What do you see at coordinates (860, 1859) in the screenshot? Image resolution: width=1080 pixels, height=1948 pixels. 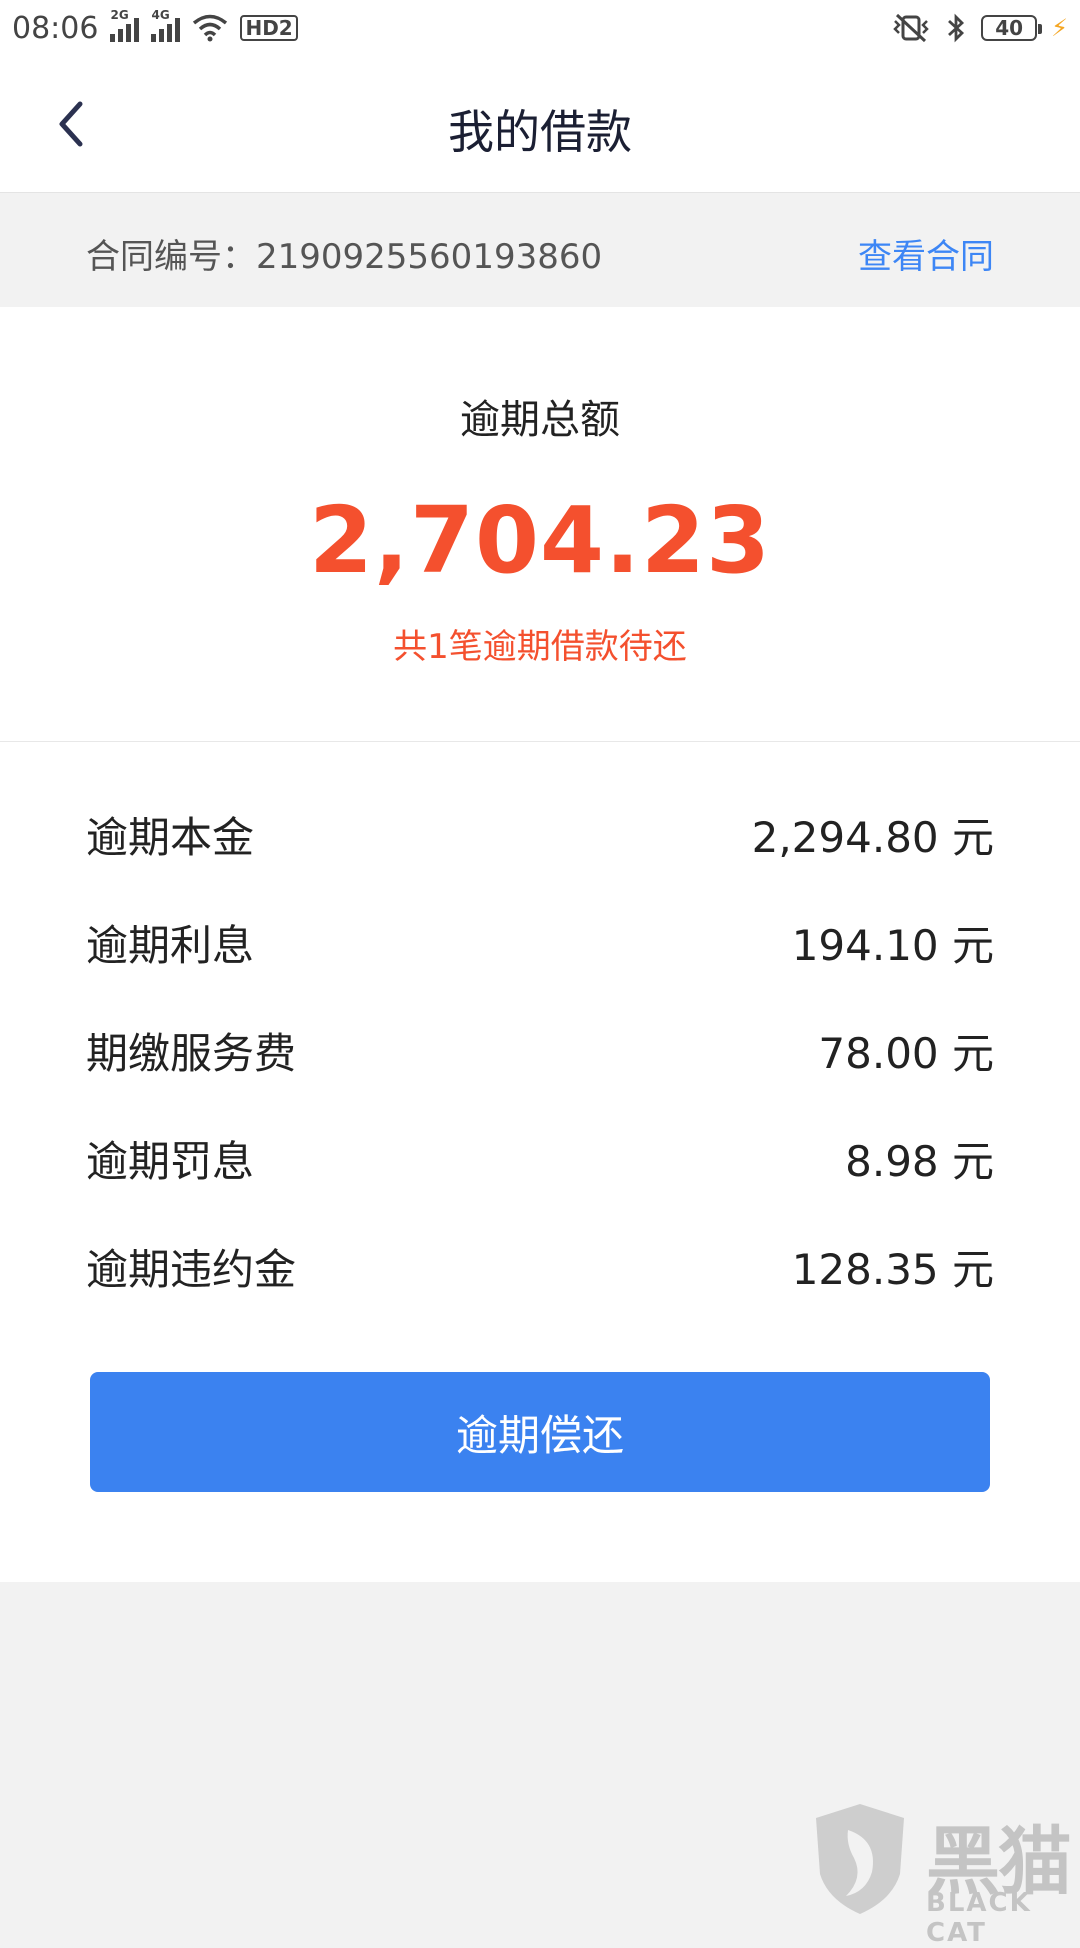 I see `black-cat-shield-icon` at bounding box center [860, 1859].